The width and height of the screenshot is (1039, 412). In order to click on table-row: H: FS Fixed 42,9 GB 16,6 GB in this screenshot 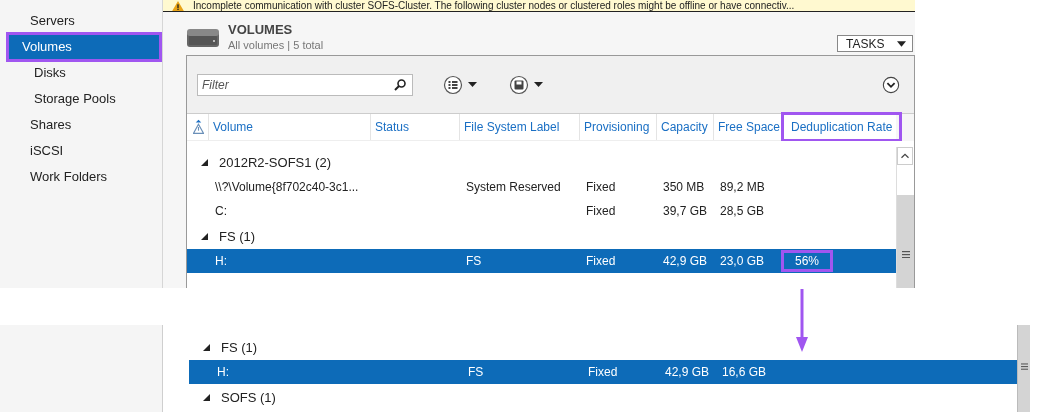, I will do `click(603, 372)`.